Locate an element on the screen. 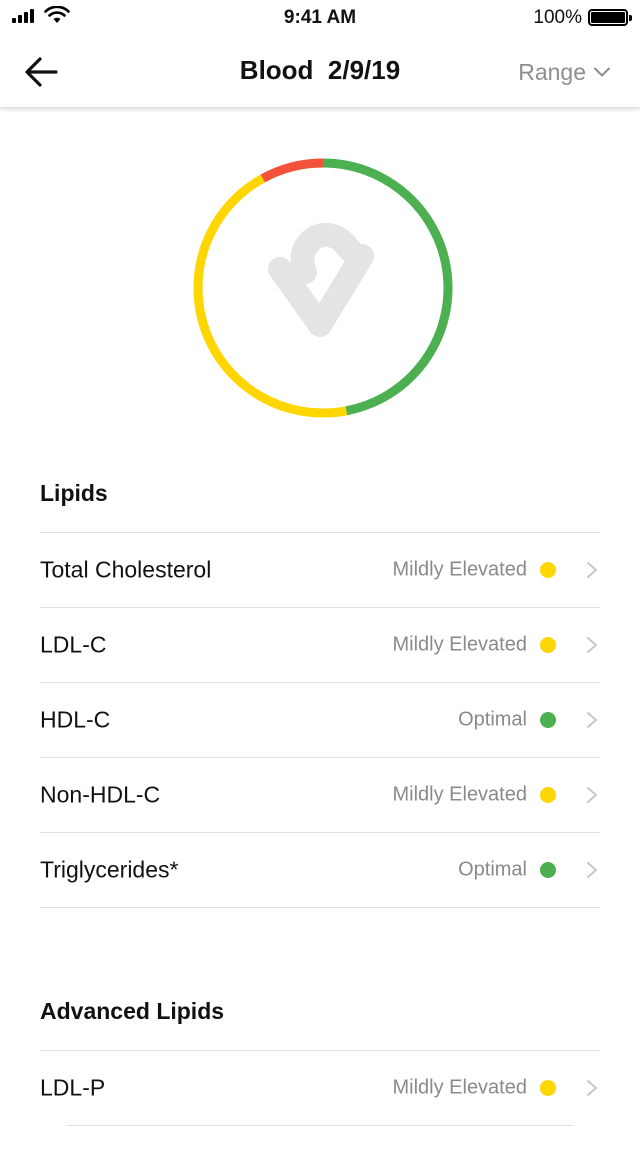 This screenshot has height=1175, width=640. section-title: Advanced Lipids is located at coordinates (132, 1011).